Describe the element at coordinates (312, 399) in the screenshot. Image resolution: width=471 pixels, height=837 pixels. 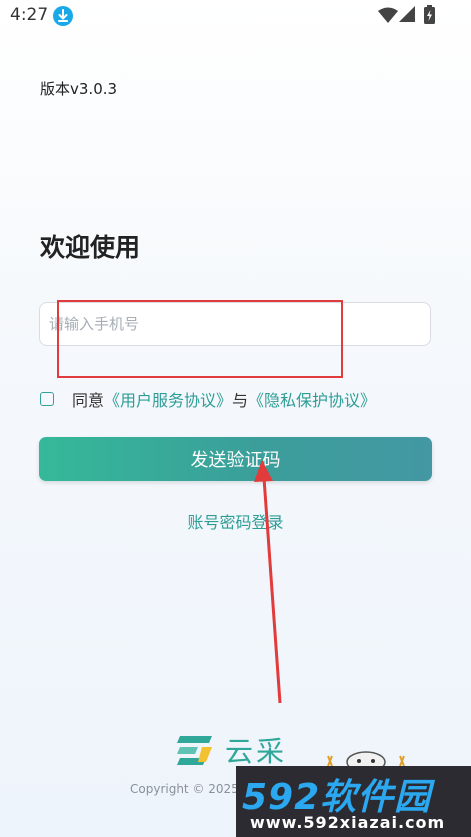
I see `privacy-agreement-link: 《隐私保护协议》` at that location.